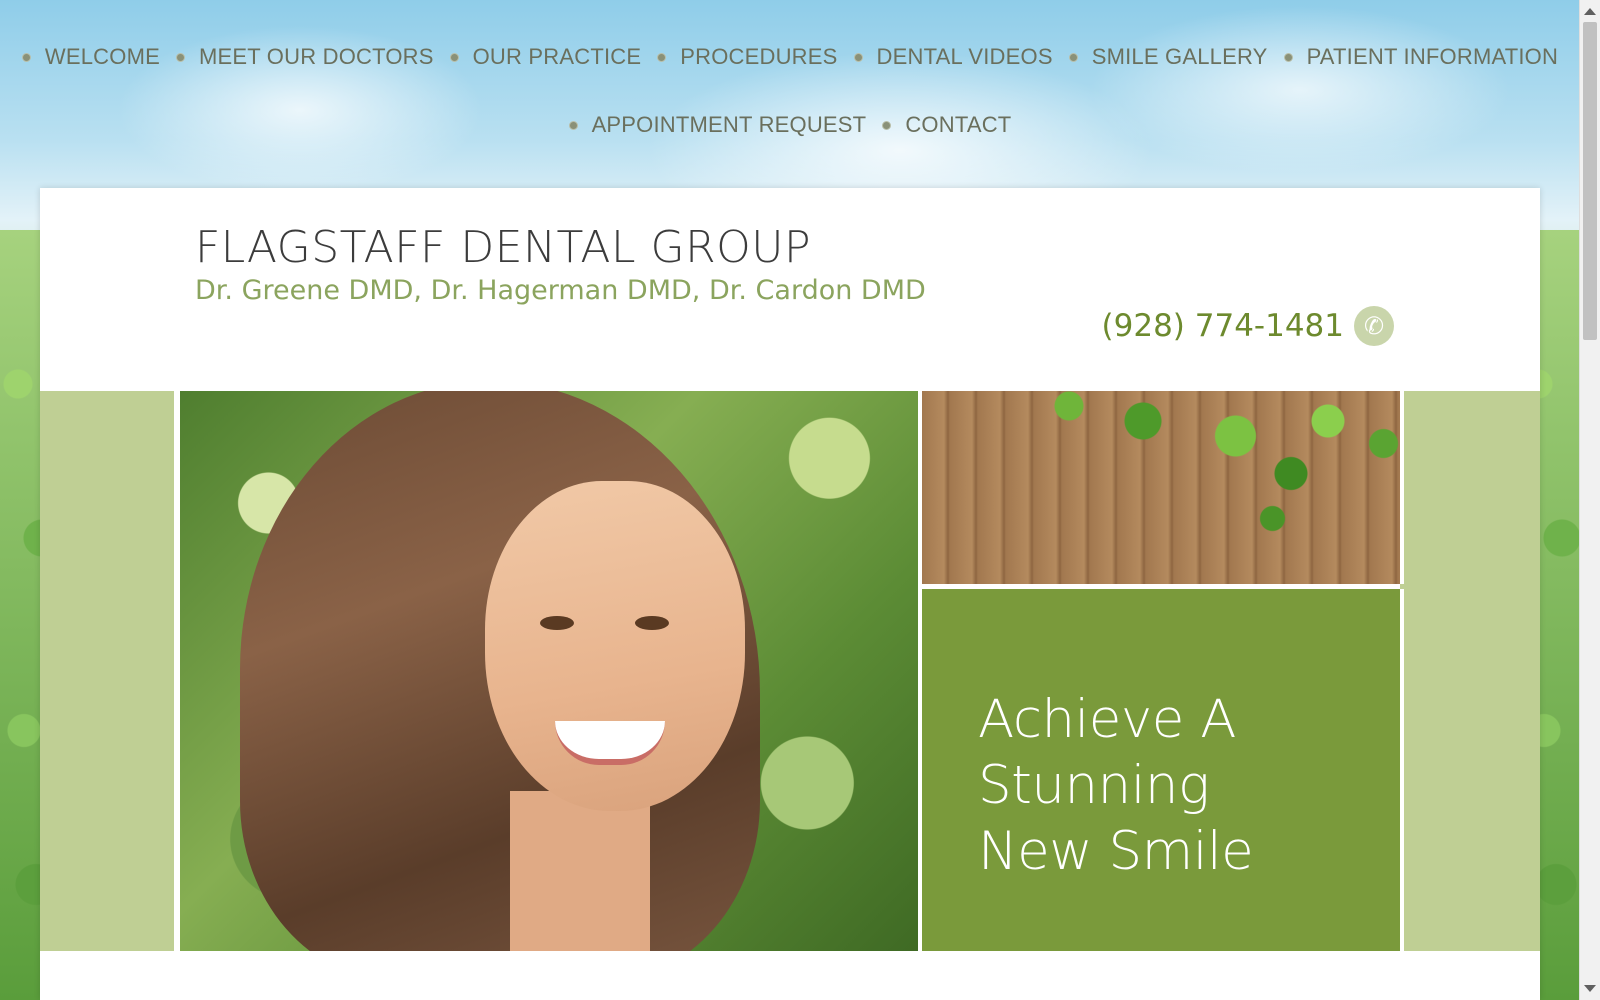 The image size is (1600, 1000). I want to click on nav-appointment-request: APPOINTMENT REQUEST, so click(717, 125).